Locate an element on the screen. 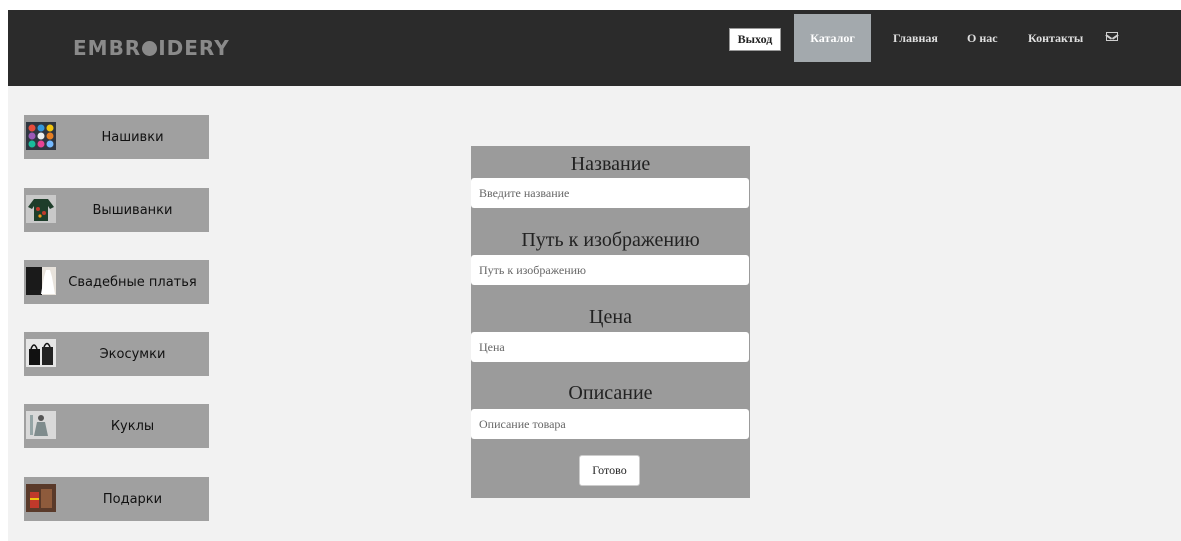 This screenshot has width=1181, height=541. nav-contacts: Контакты is located at coordinates (1055, 38).